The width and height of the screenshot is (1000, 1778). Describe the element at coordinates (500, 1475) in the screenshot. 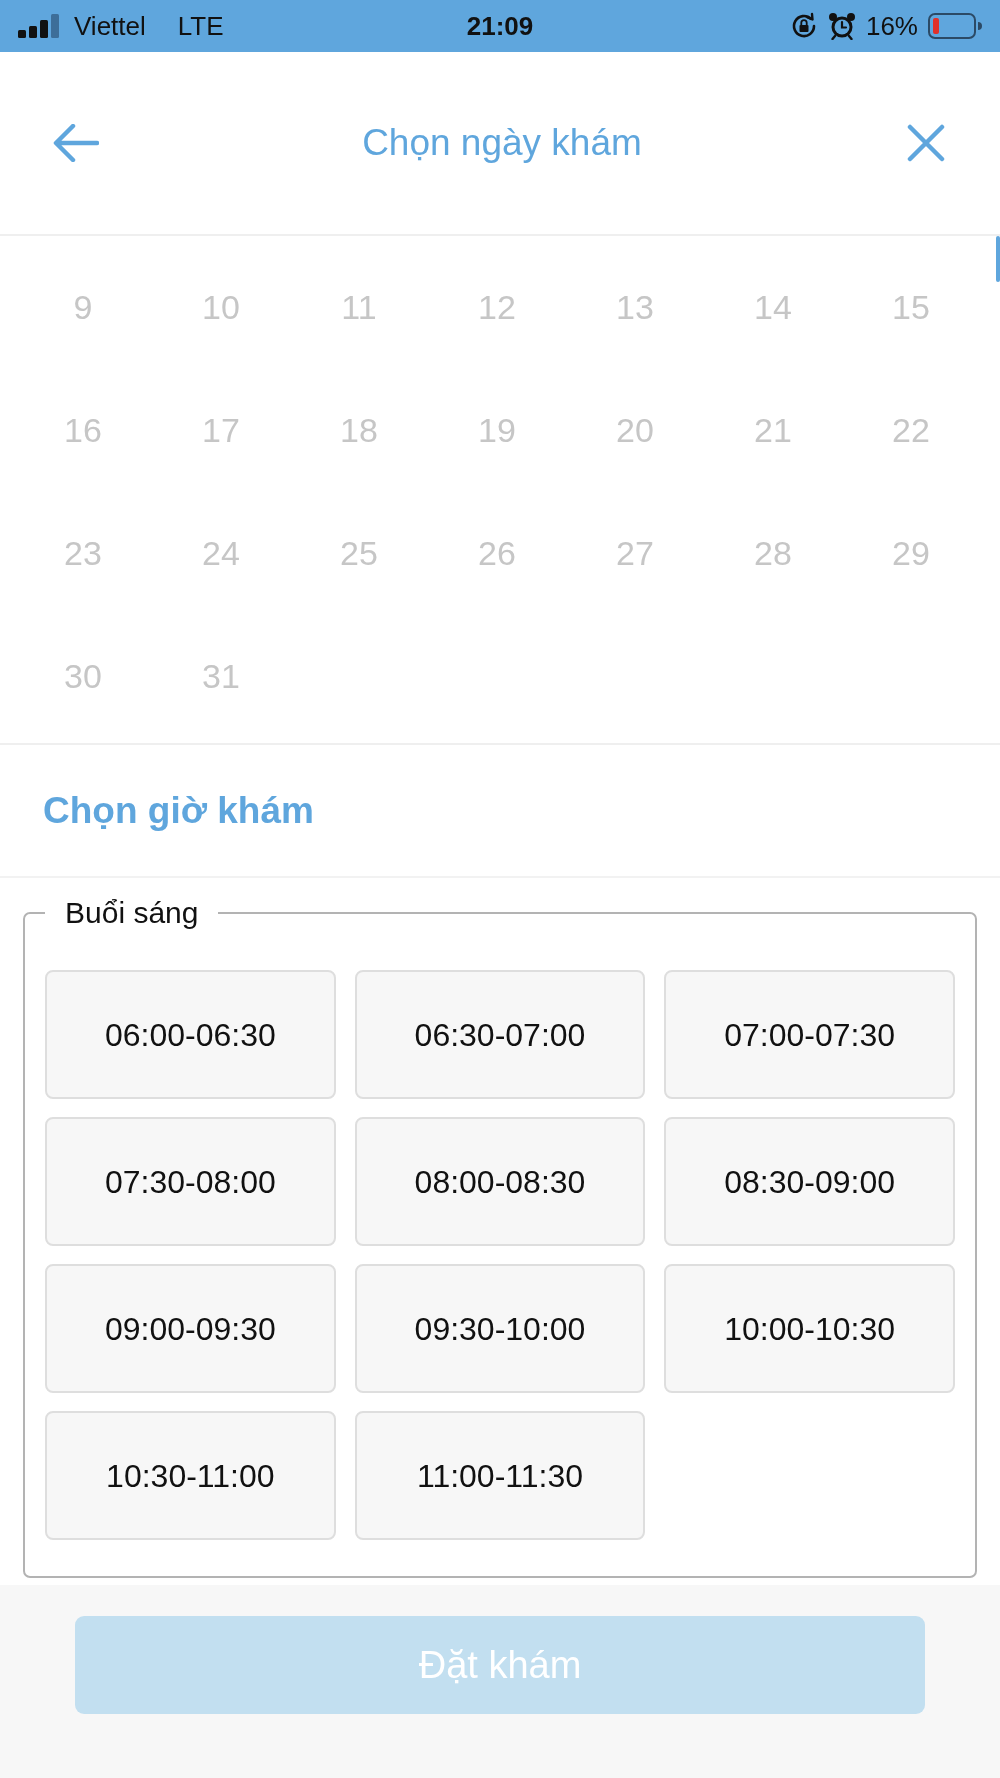

I see `time-slot-button: 11:00-11:30` at that location.